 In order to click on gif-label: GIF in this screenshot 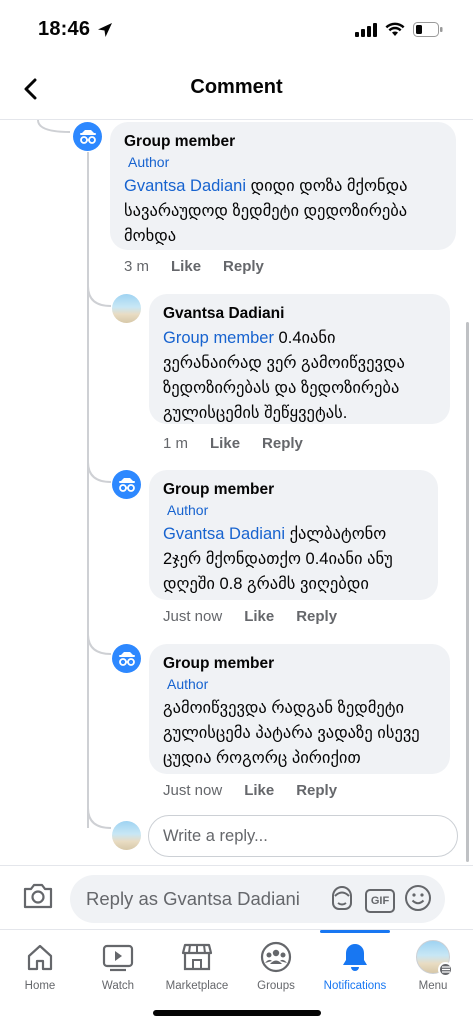, I will do `click(380, 900)`.